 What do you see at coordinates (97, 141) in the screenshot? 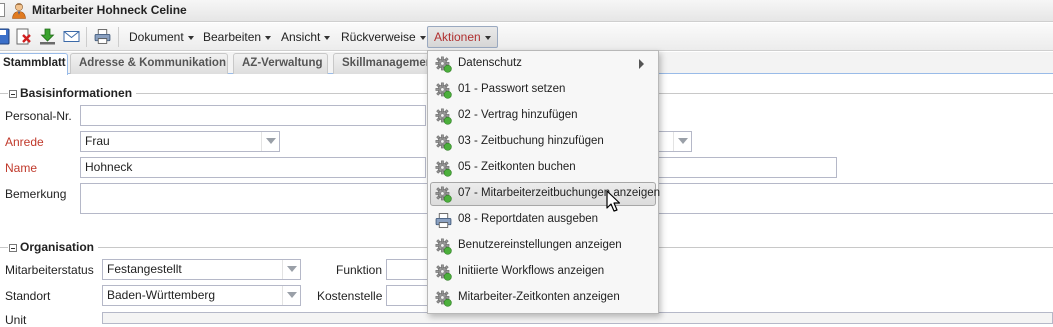
I see `anrede-value: Frau` at bounding box center [97, 141].